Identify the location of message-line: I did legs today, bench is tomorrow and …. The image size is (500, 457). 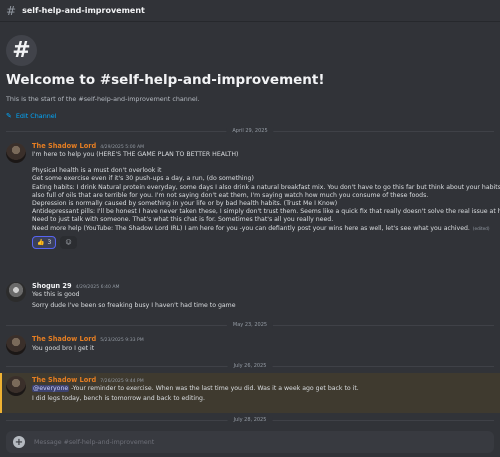
(118, 399).